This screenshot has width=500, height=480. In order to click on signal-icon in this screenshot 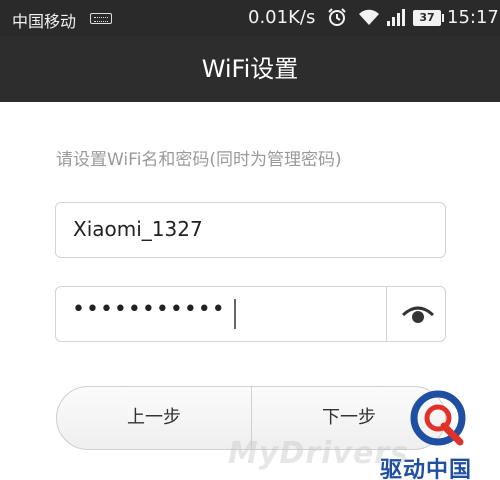, I will do `click(396, 17)`.